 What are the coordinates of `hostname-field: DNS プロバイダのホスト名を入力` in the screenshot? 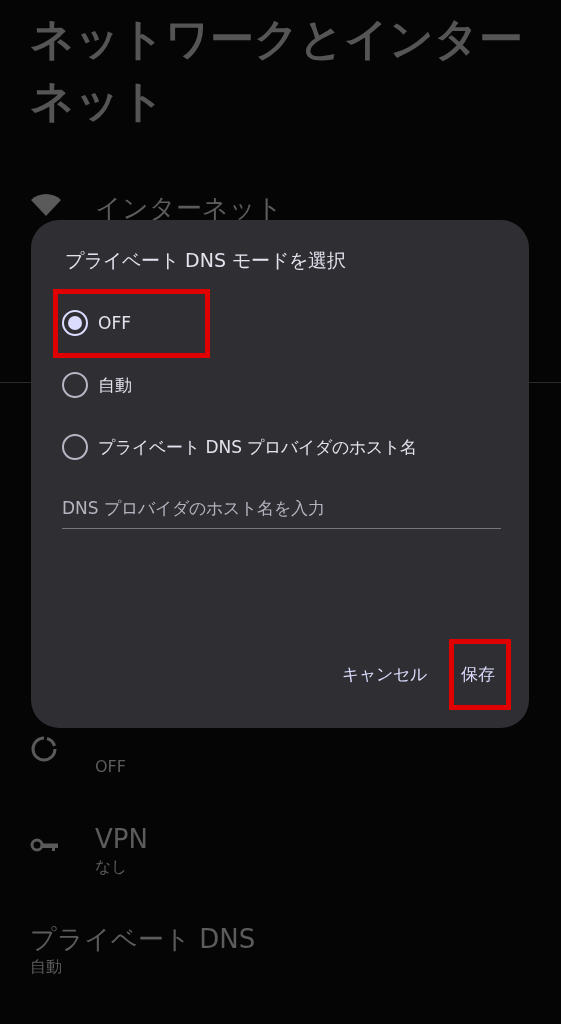 It's located at (281, 510).